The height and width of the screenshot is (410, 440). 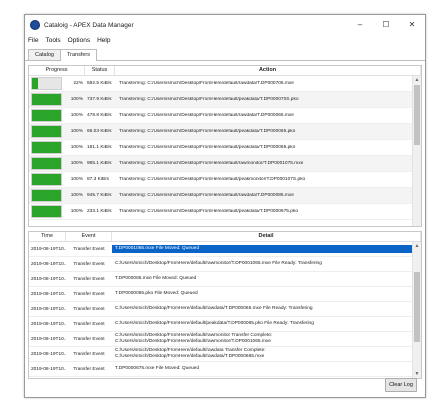 I want to click on column-header-event: Event, so click(x=89, y=236).